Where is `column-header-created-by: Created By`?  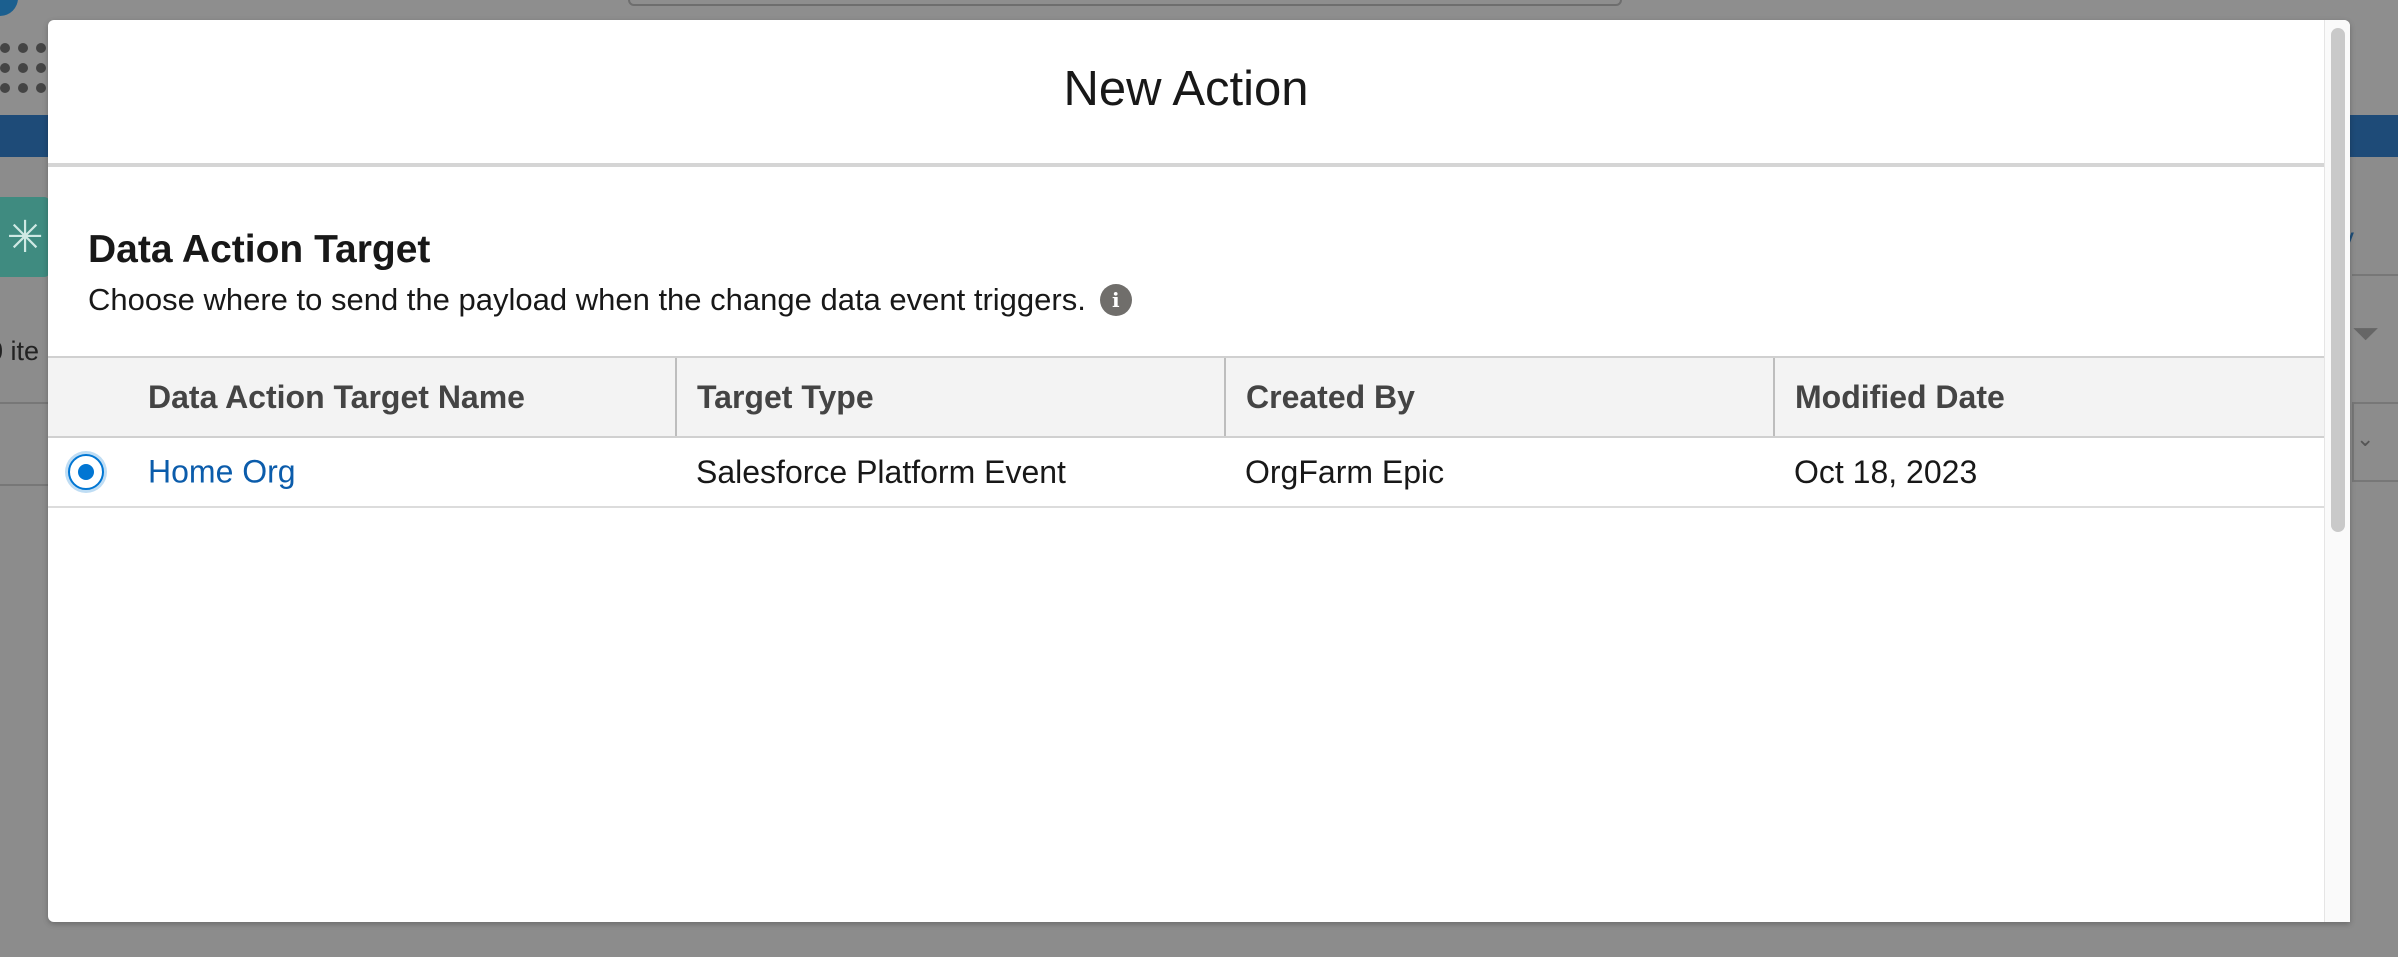
column-header-created-by: Created By is located at coordinates (1499, 397).